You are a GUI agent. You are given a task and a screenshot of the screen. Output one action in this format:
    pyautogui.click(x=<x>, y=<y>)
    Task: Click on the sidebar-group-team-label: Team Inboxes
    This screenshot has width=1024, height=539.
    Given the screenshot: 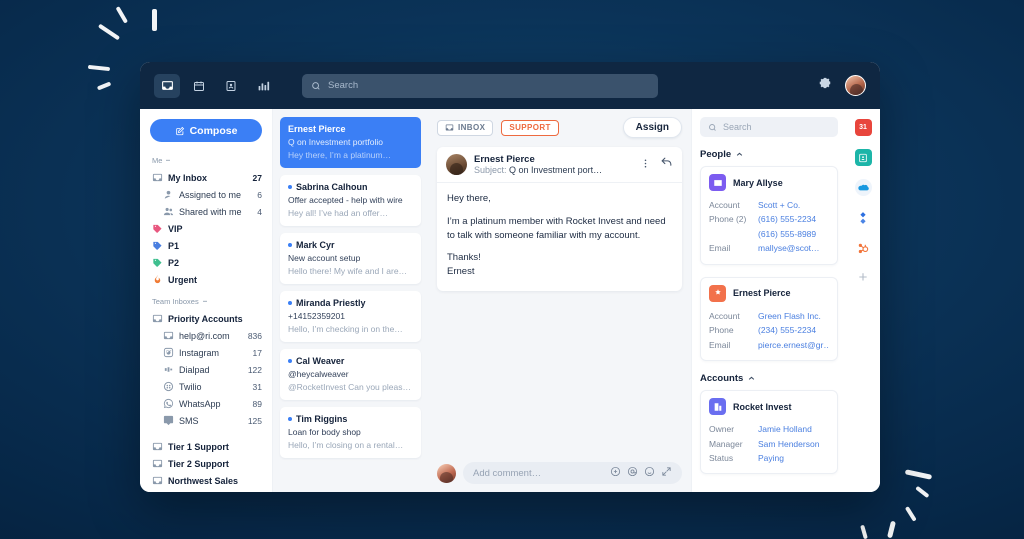 What is the action you would take?
    pyautogui.click(x=206, y=303)
    